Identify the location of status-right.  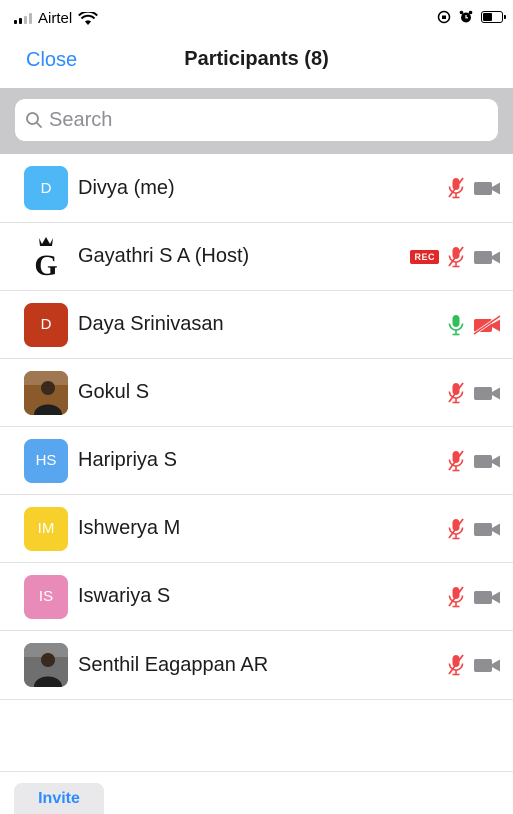
(471, 17).